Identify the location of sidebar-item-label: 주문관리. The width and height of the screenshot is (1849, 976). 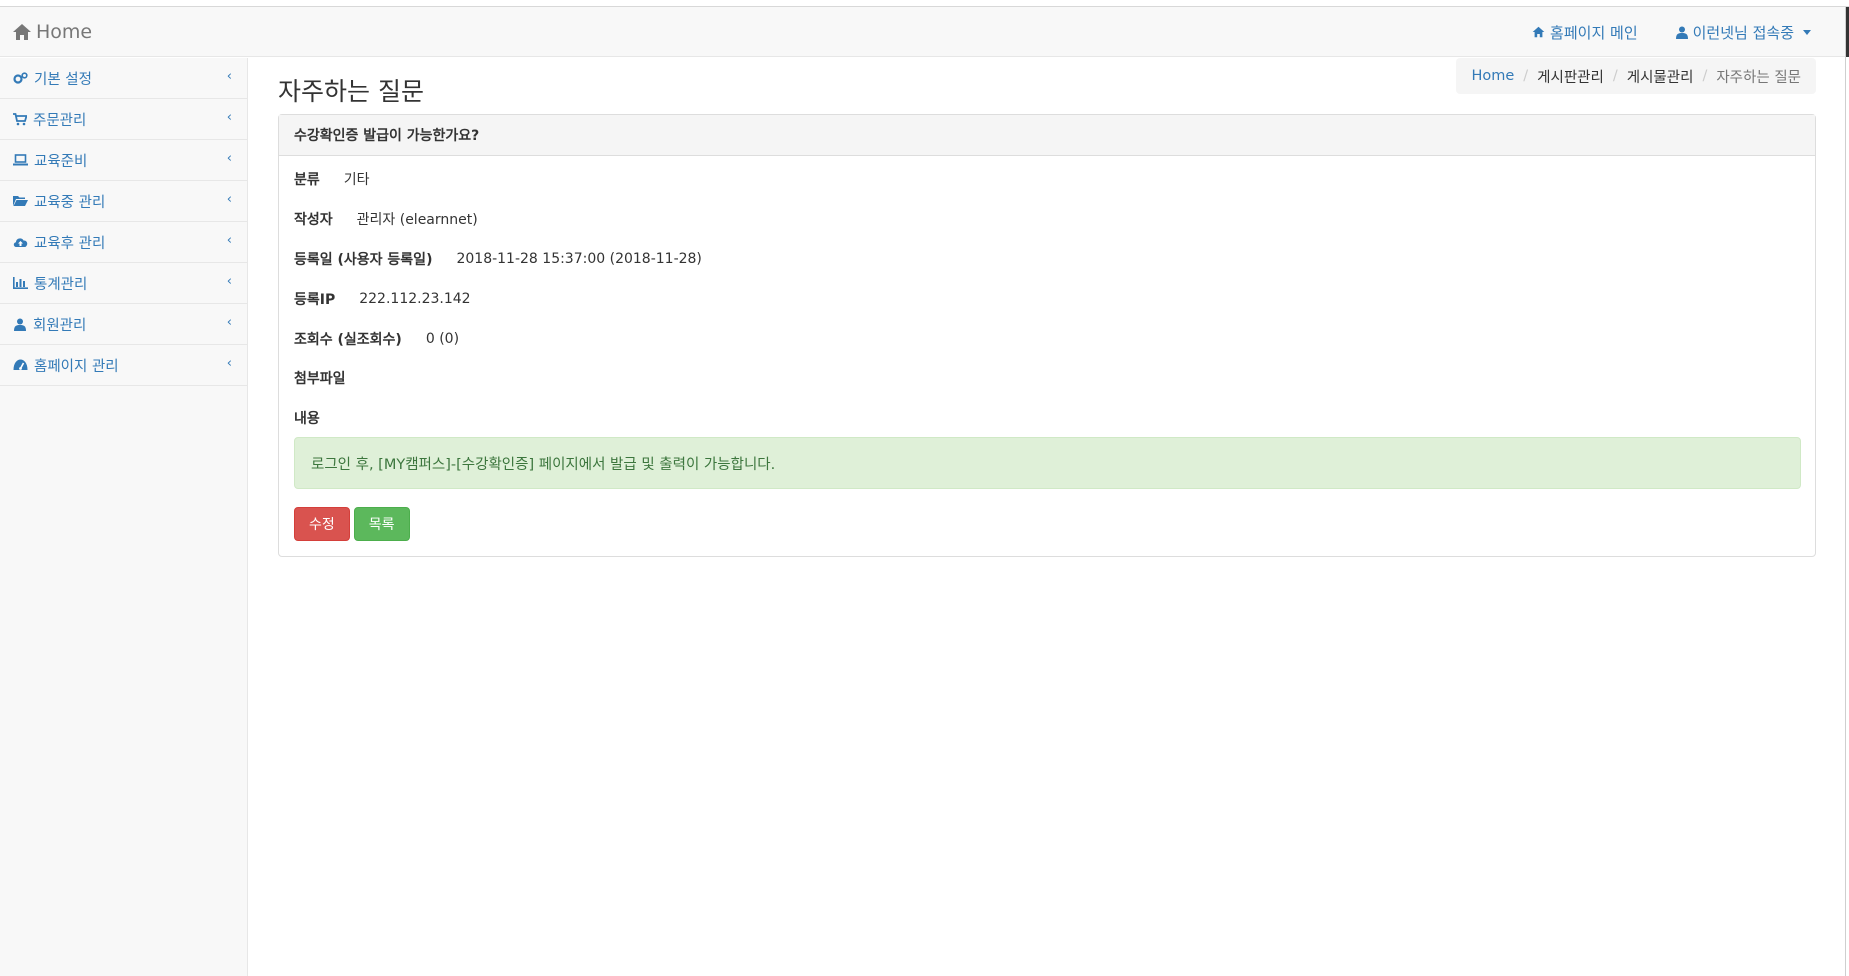
(60, 120).